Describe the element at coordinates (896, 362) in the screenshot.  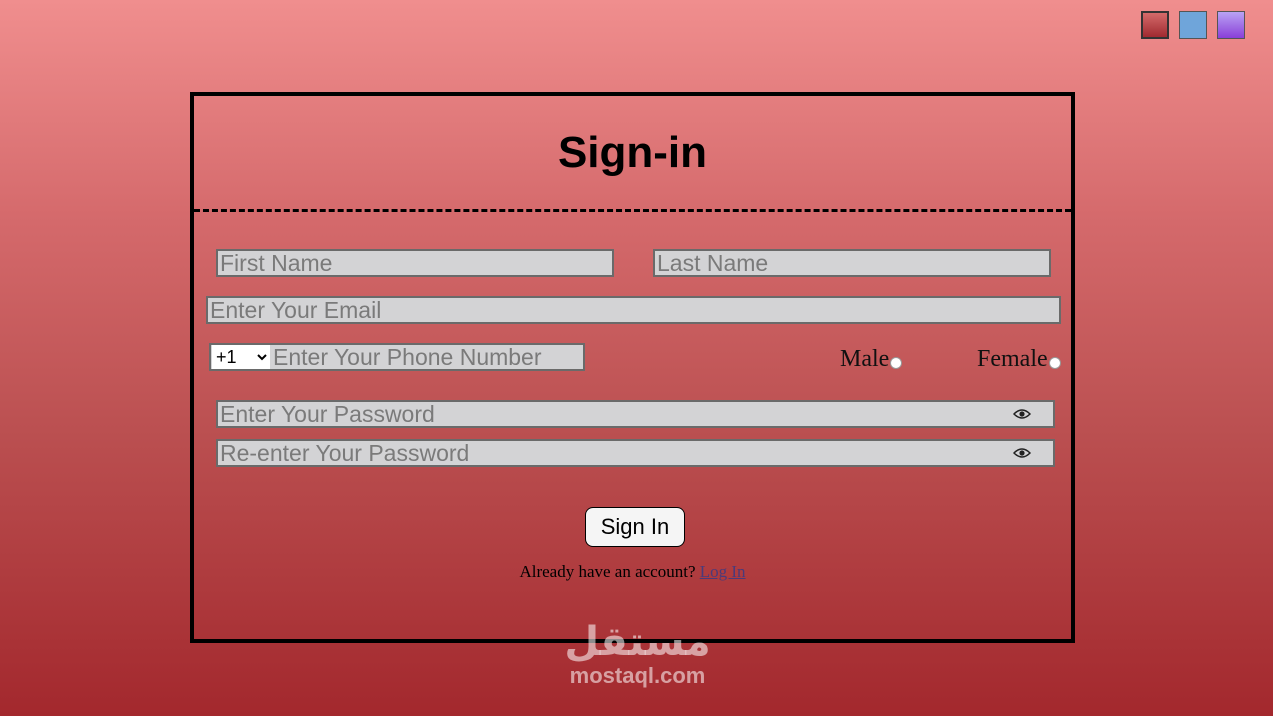
I see `gender-male-radio` at that location.